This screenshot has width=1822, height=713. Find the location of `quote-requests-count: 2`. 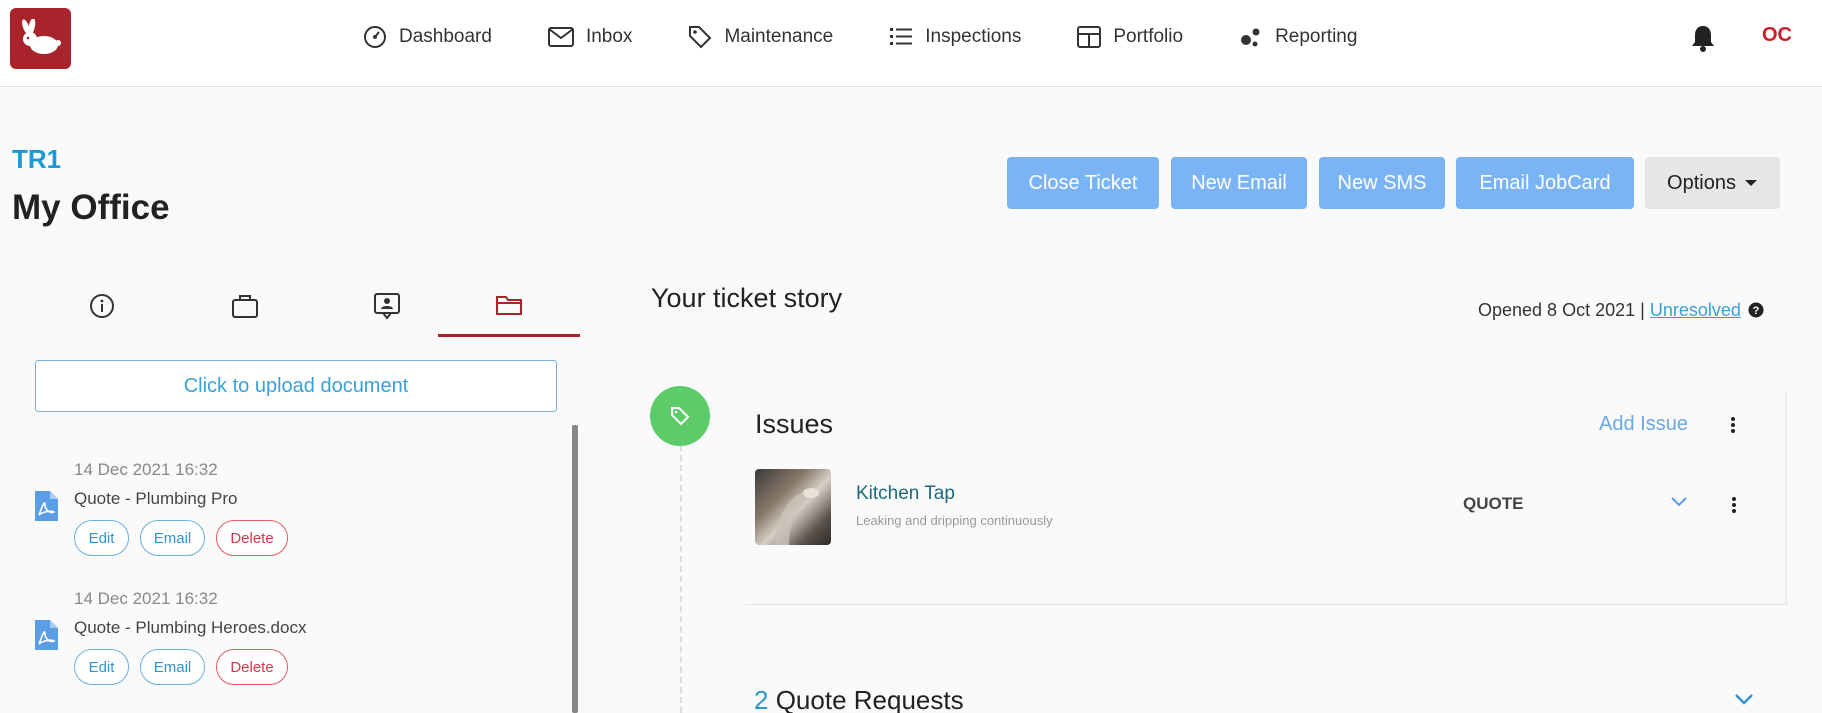

quote-requests-count: 2 is located at coordinates (761, 699).